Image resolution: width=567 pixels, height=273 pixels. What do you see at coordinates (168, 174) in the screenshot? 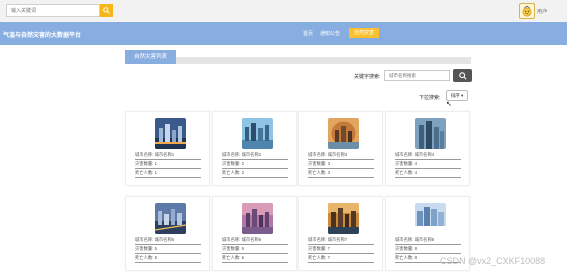
I see `card-death-count: 死亡人数: 1` at bounding box center [168, 174].